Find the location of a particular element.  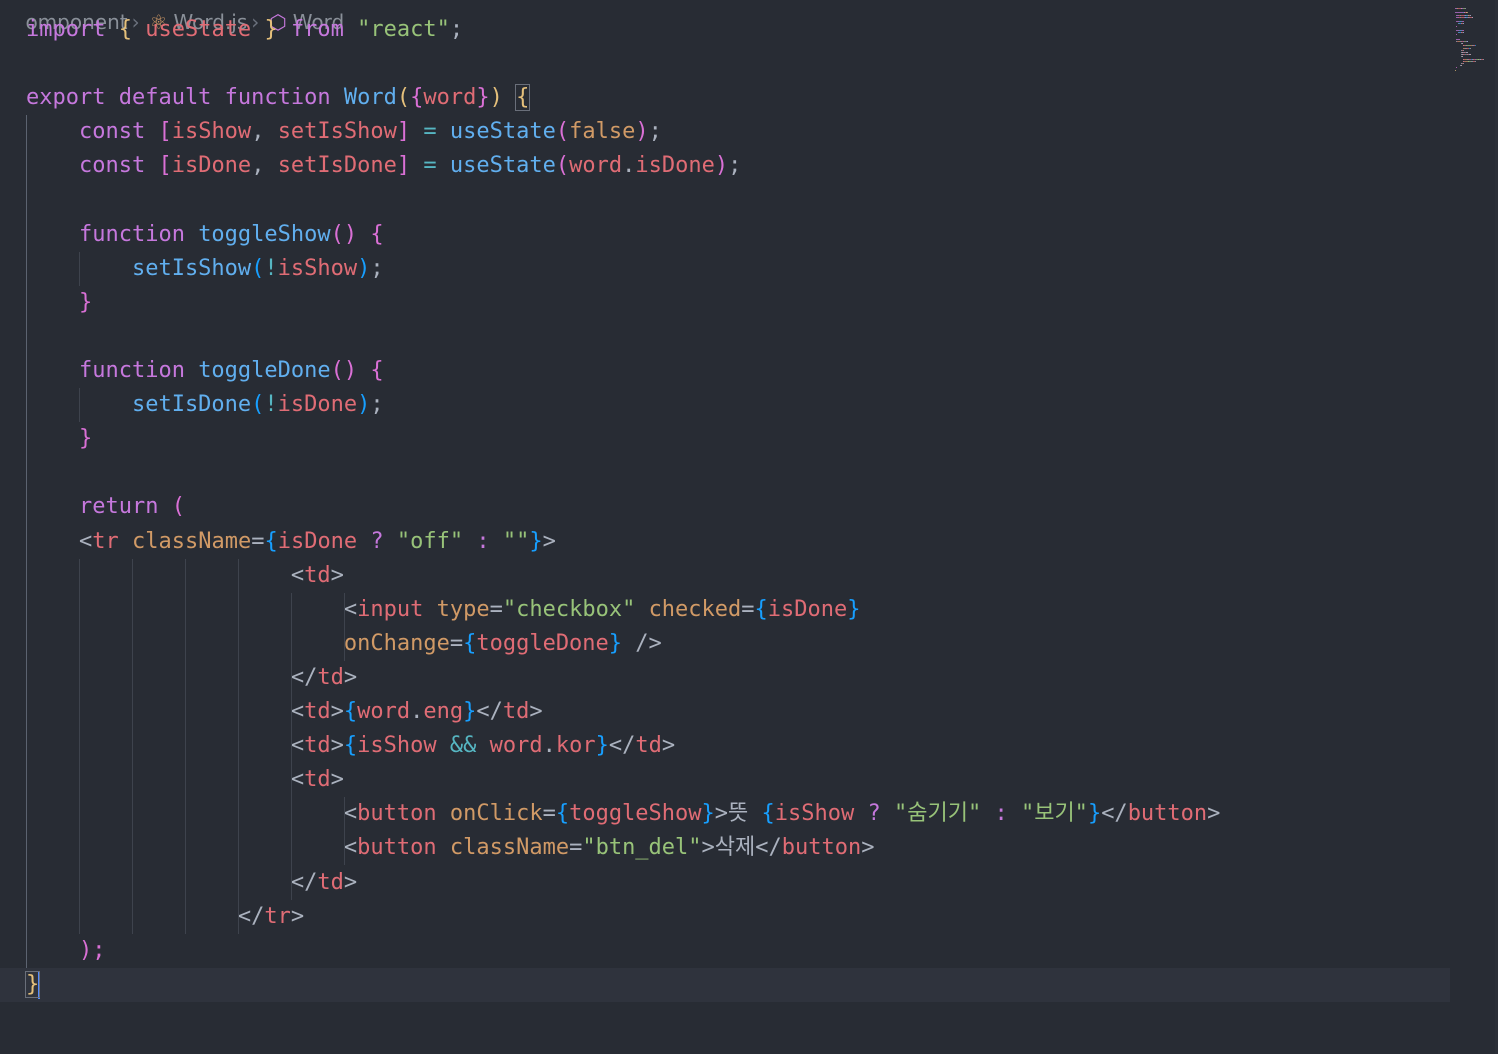

code-line: setIsDone(!isDone); is located at coordinates (725, 405).